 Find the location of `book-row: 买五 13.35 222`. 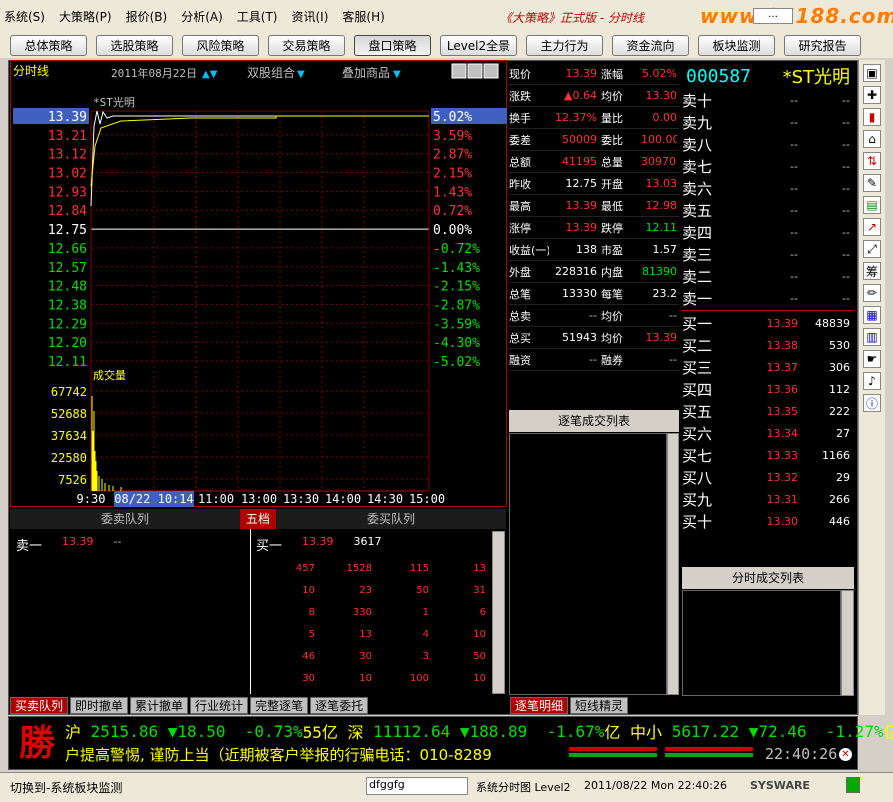

book-row: 买五 13.35 222 is located at coordinates (768, 411).